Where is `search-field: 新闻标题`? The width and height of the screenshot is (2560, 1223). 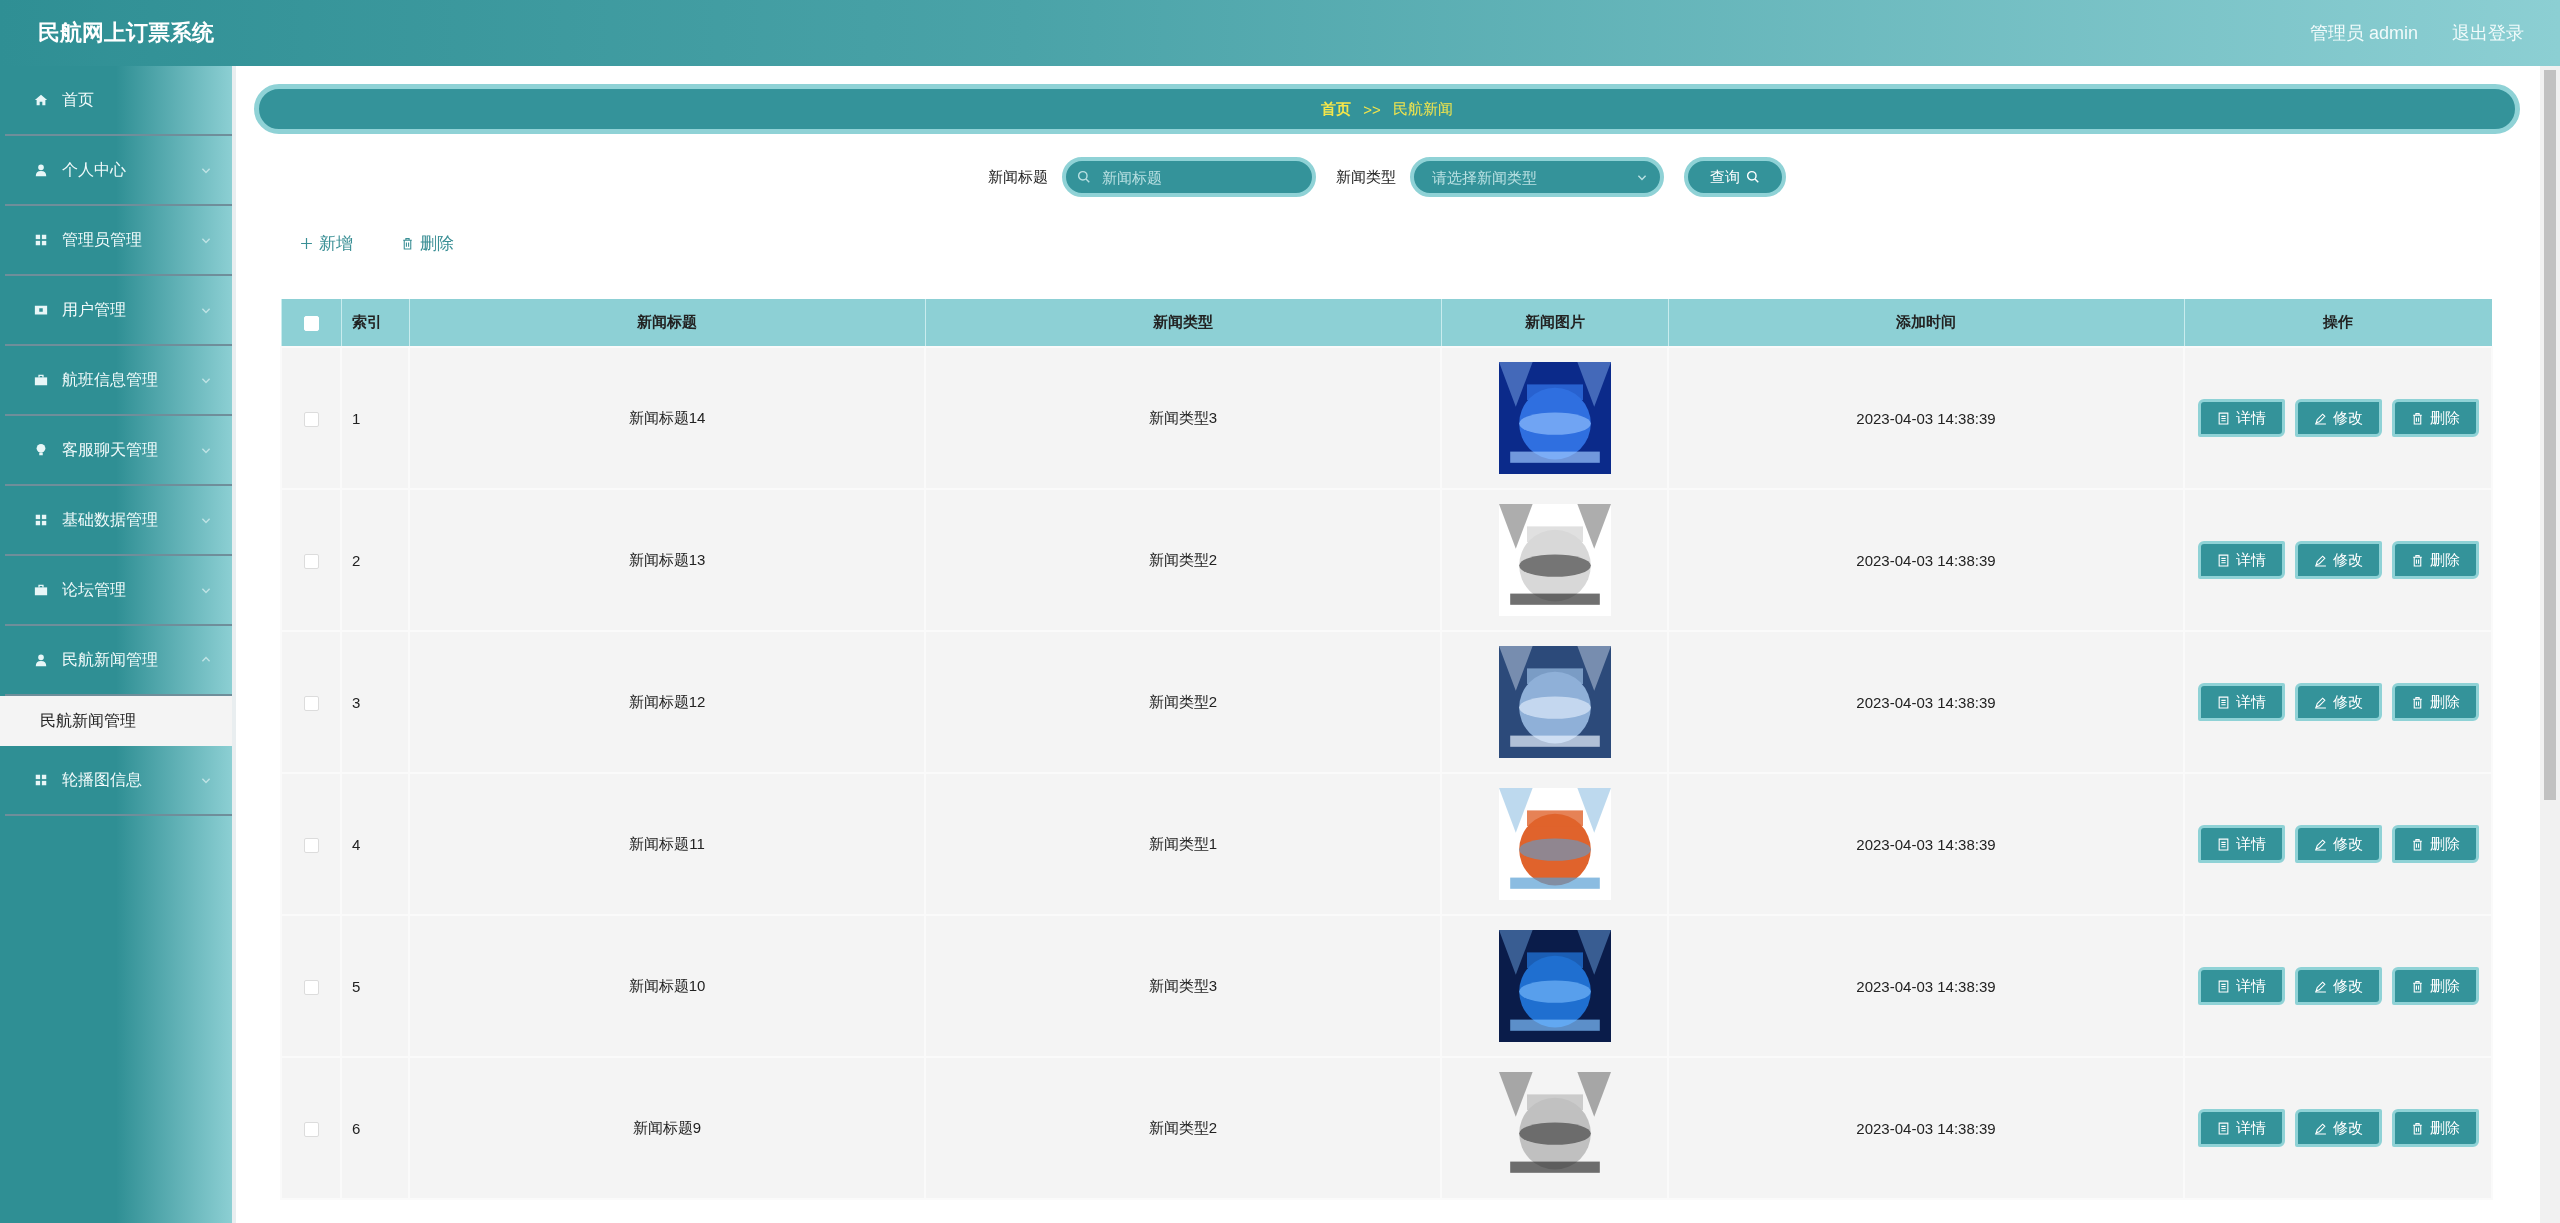 search-field: 新闻标题 is located at coordinates (1189, 177).